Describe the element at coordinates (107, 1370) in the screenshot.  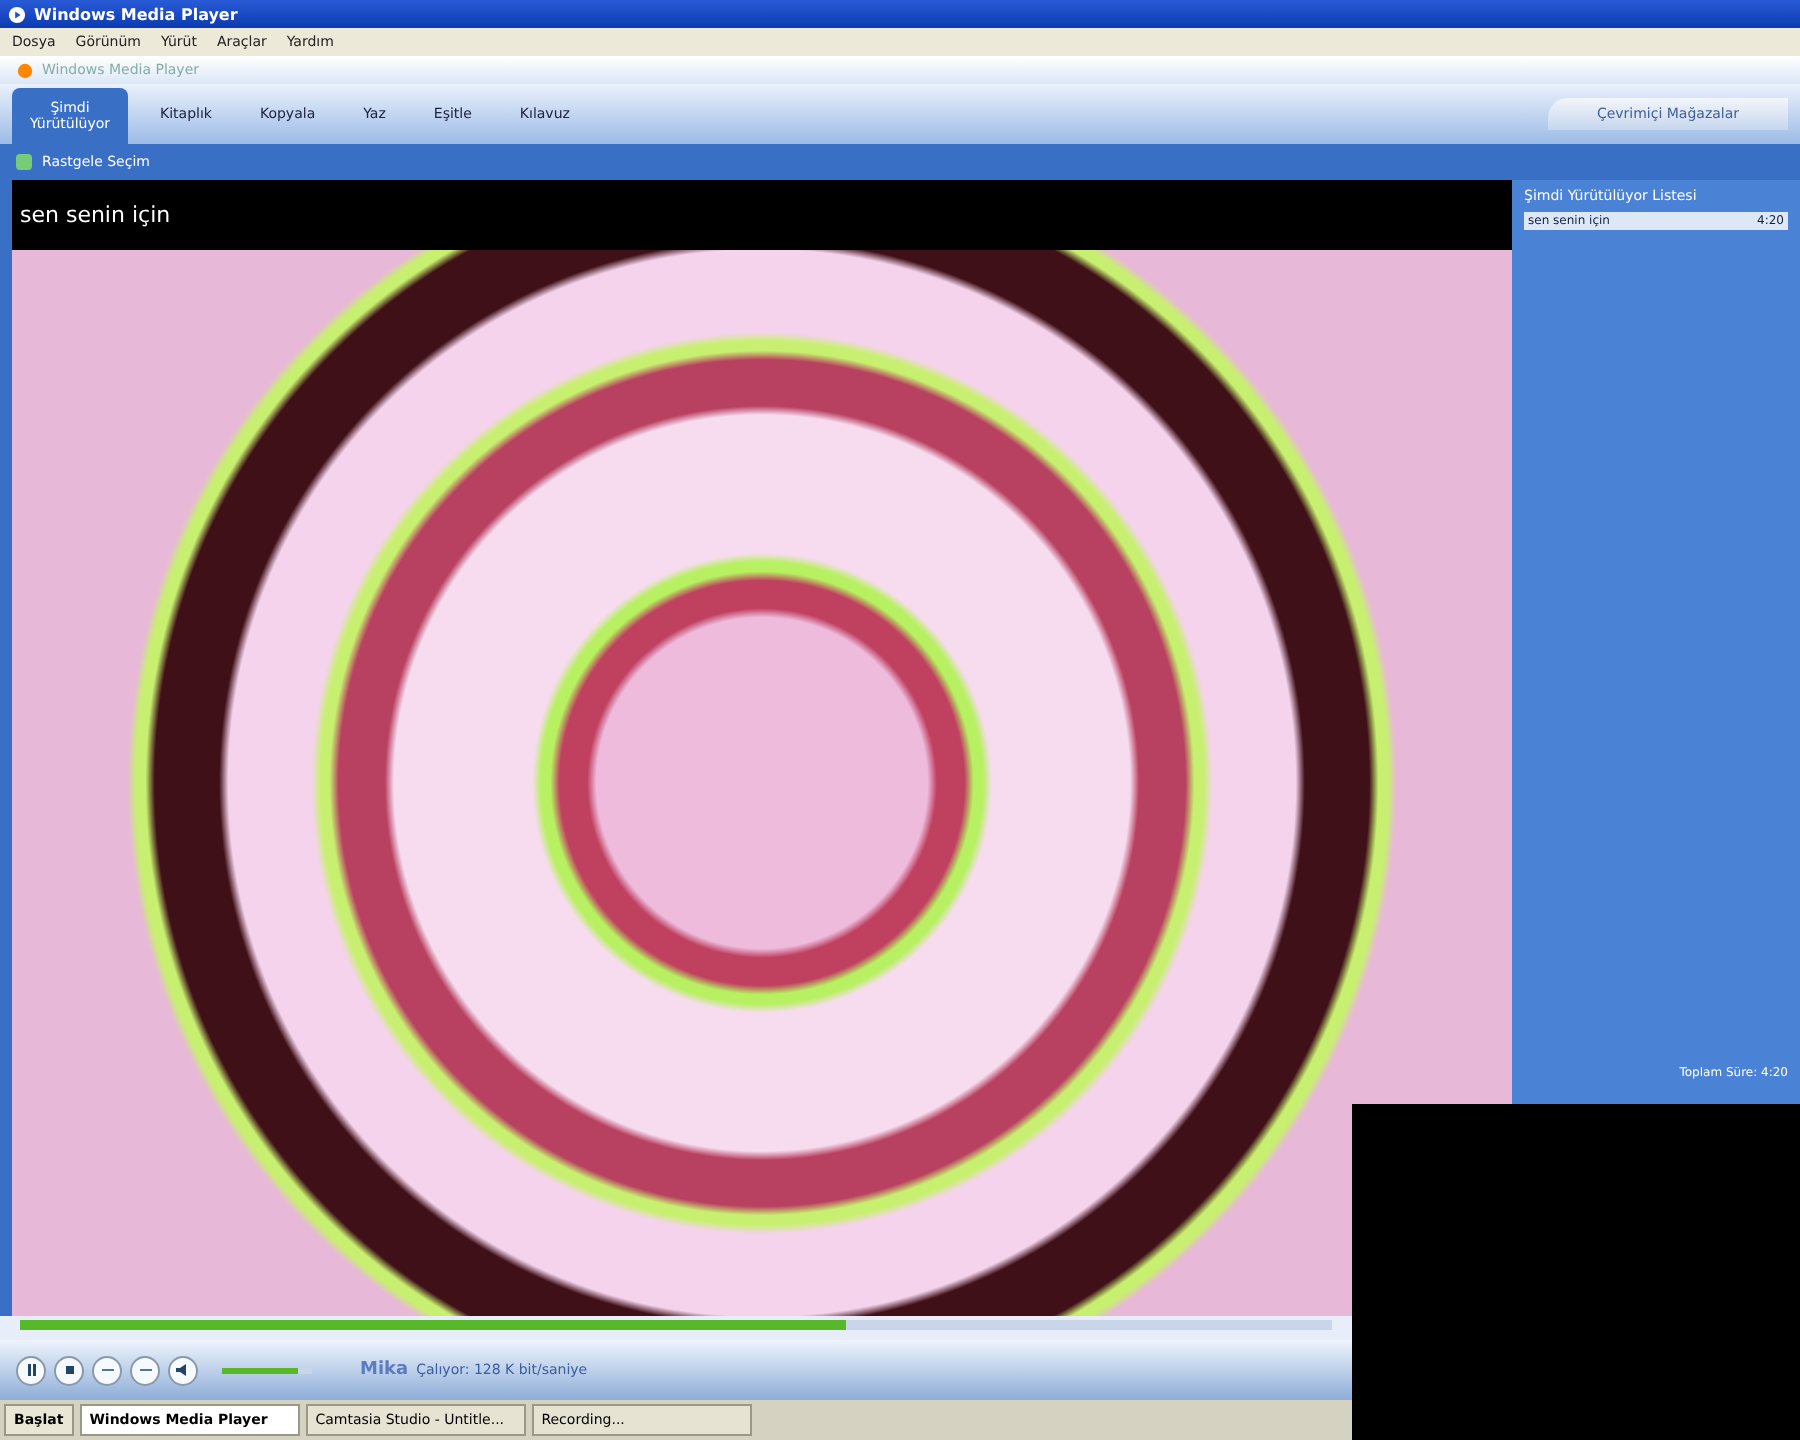
I see `previous-button` at that location.